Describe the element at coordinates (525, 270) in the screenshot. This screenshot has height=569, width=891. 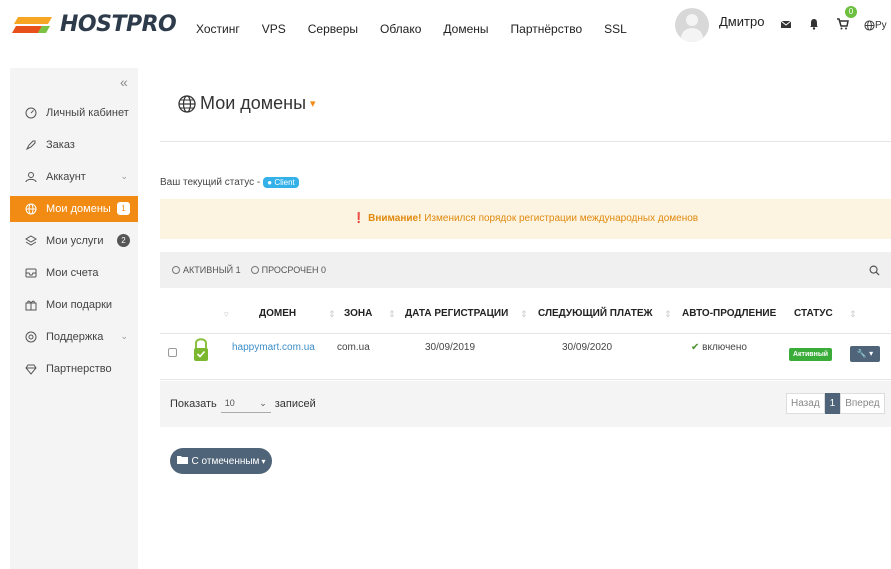
I see `filter-bar: АКТИВНЫЙ 1 ПРОСРОЧЕН 0` at that location.